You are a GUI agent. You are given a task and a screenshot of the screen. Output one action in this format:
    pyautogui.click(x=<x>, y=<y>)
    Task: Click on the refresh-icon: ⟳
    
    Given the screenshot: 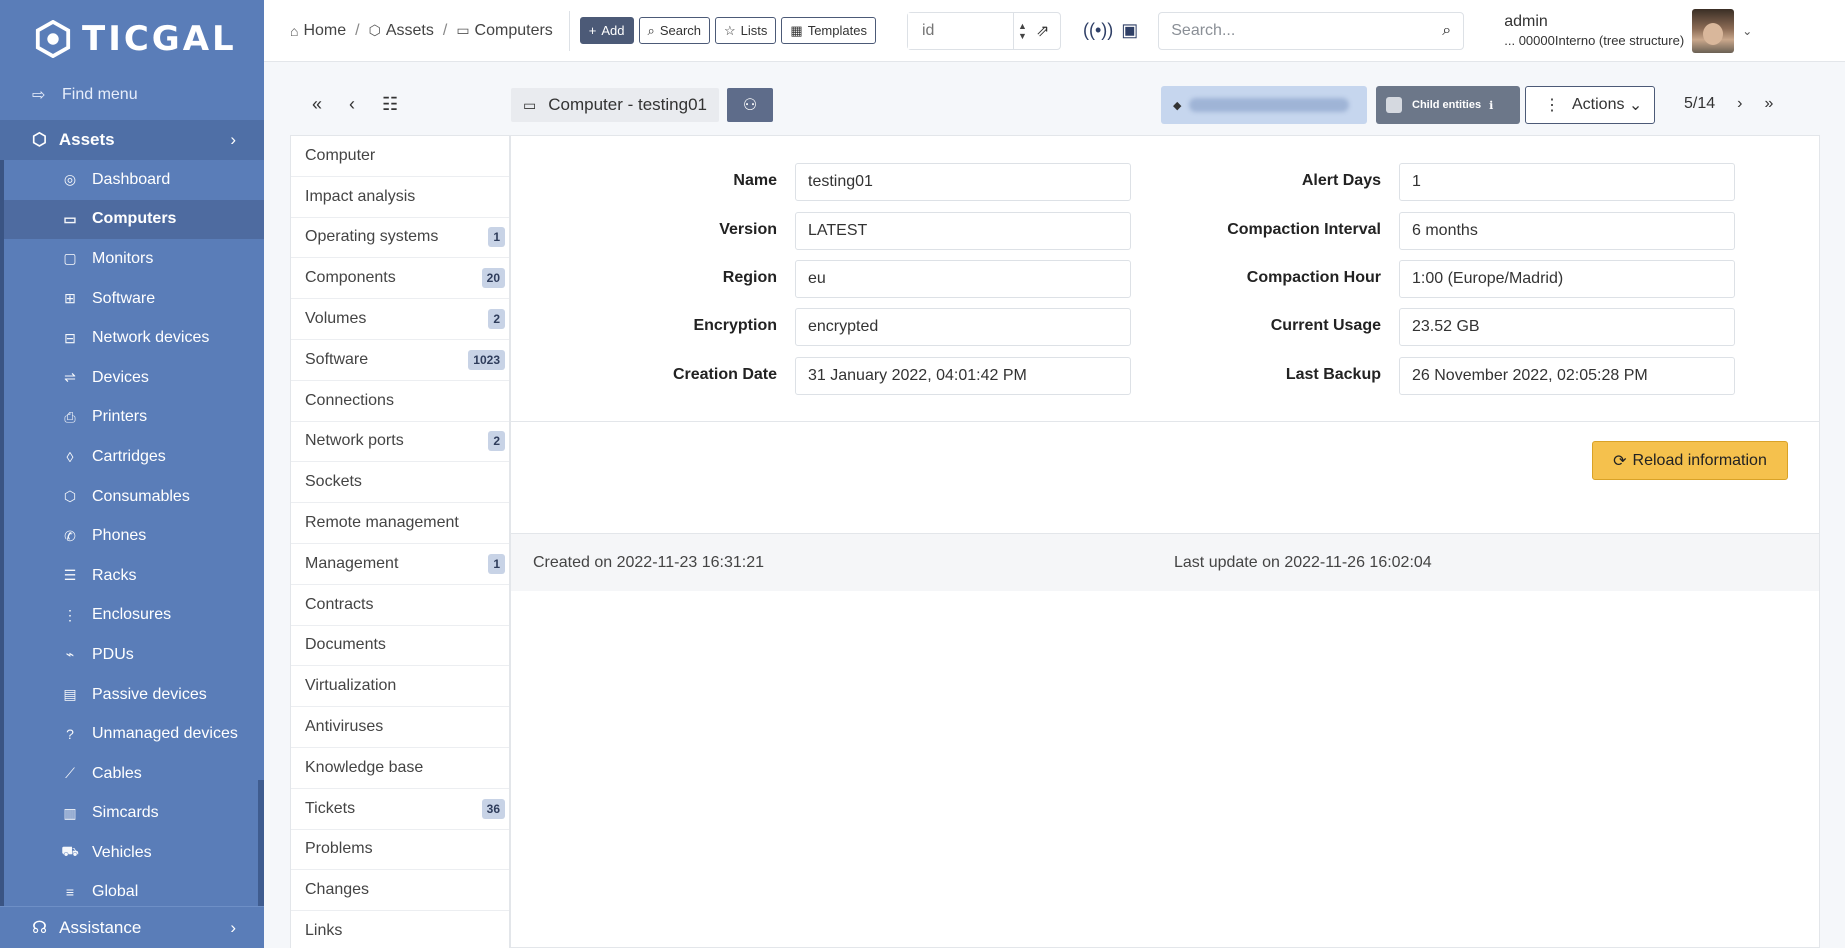 What is the action you would take?
    pyautogui.click(x=1620, y=461)
    